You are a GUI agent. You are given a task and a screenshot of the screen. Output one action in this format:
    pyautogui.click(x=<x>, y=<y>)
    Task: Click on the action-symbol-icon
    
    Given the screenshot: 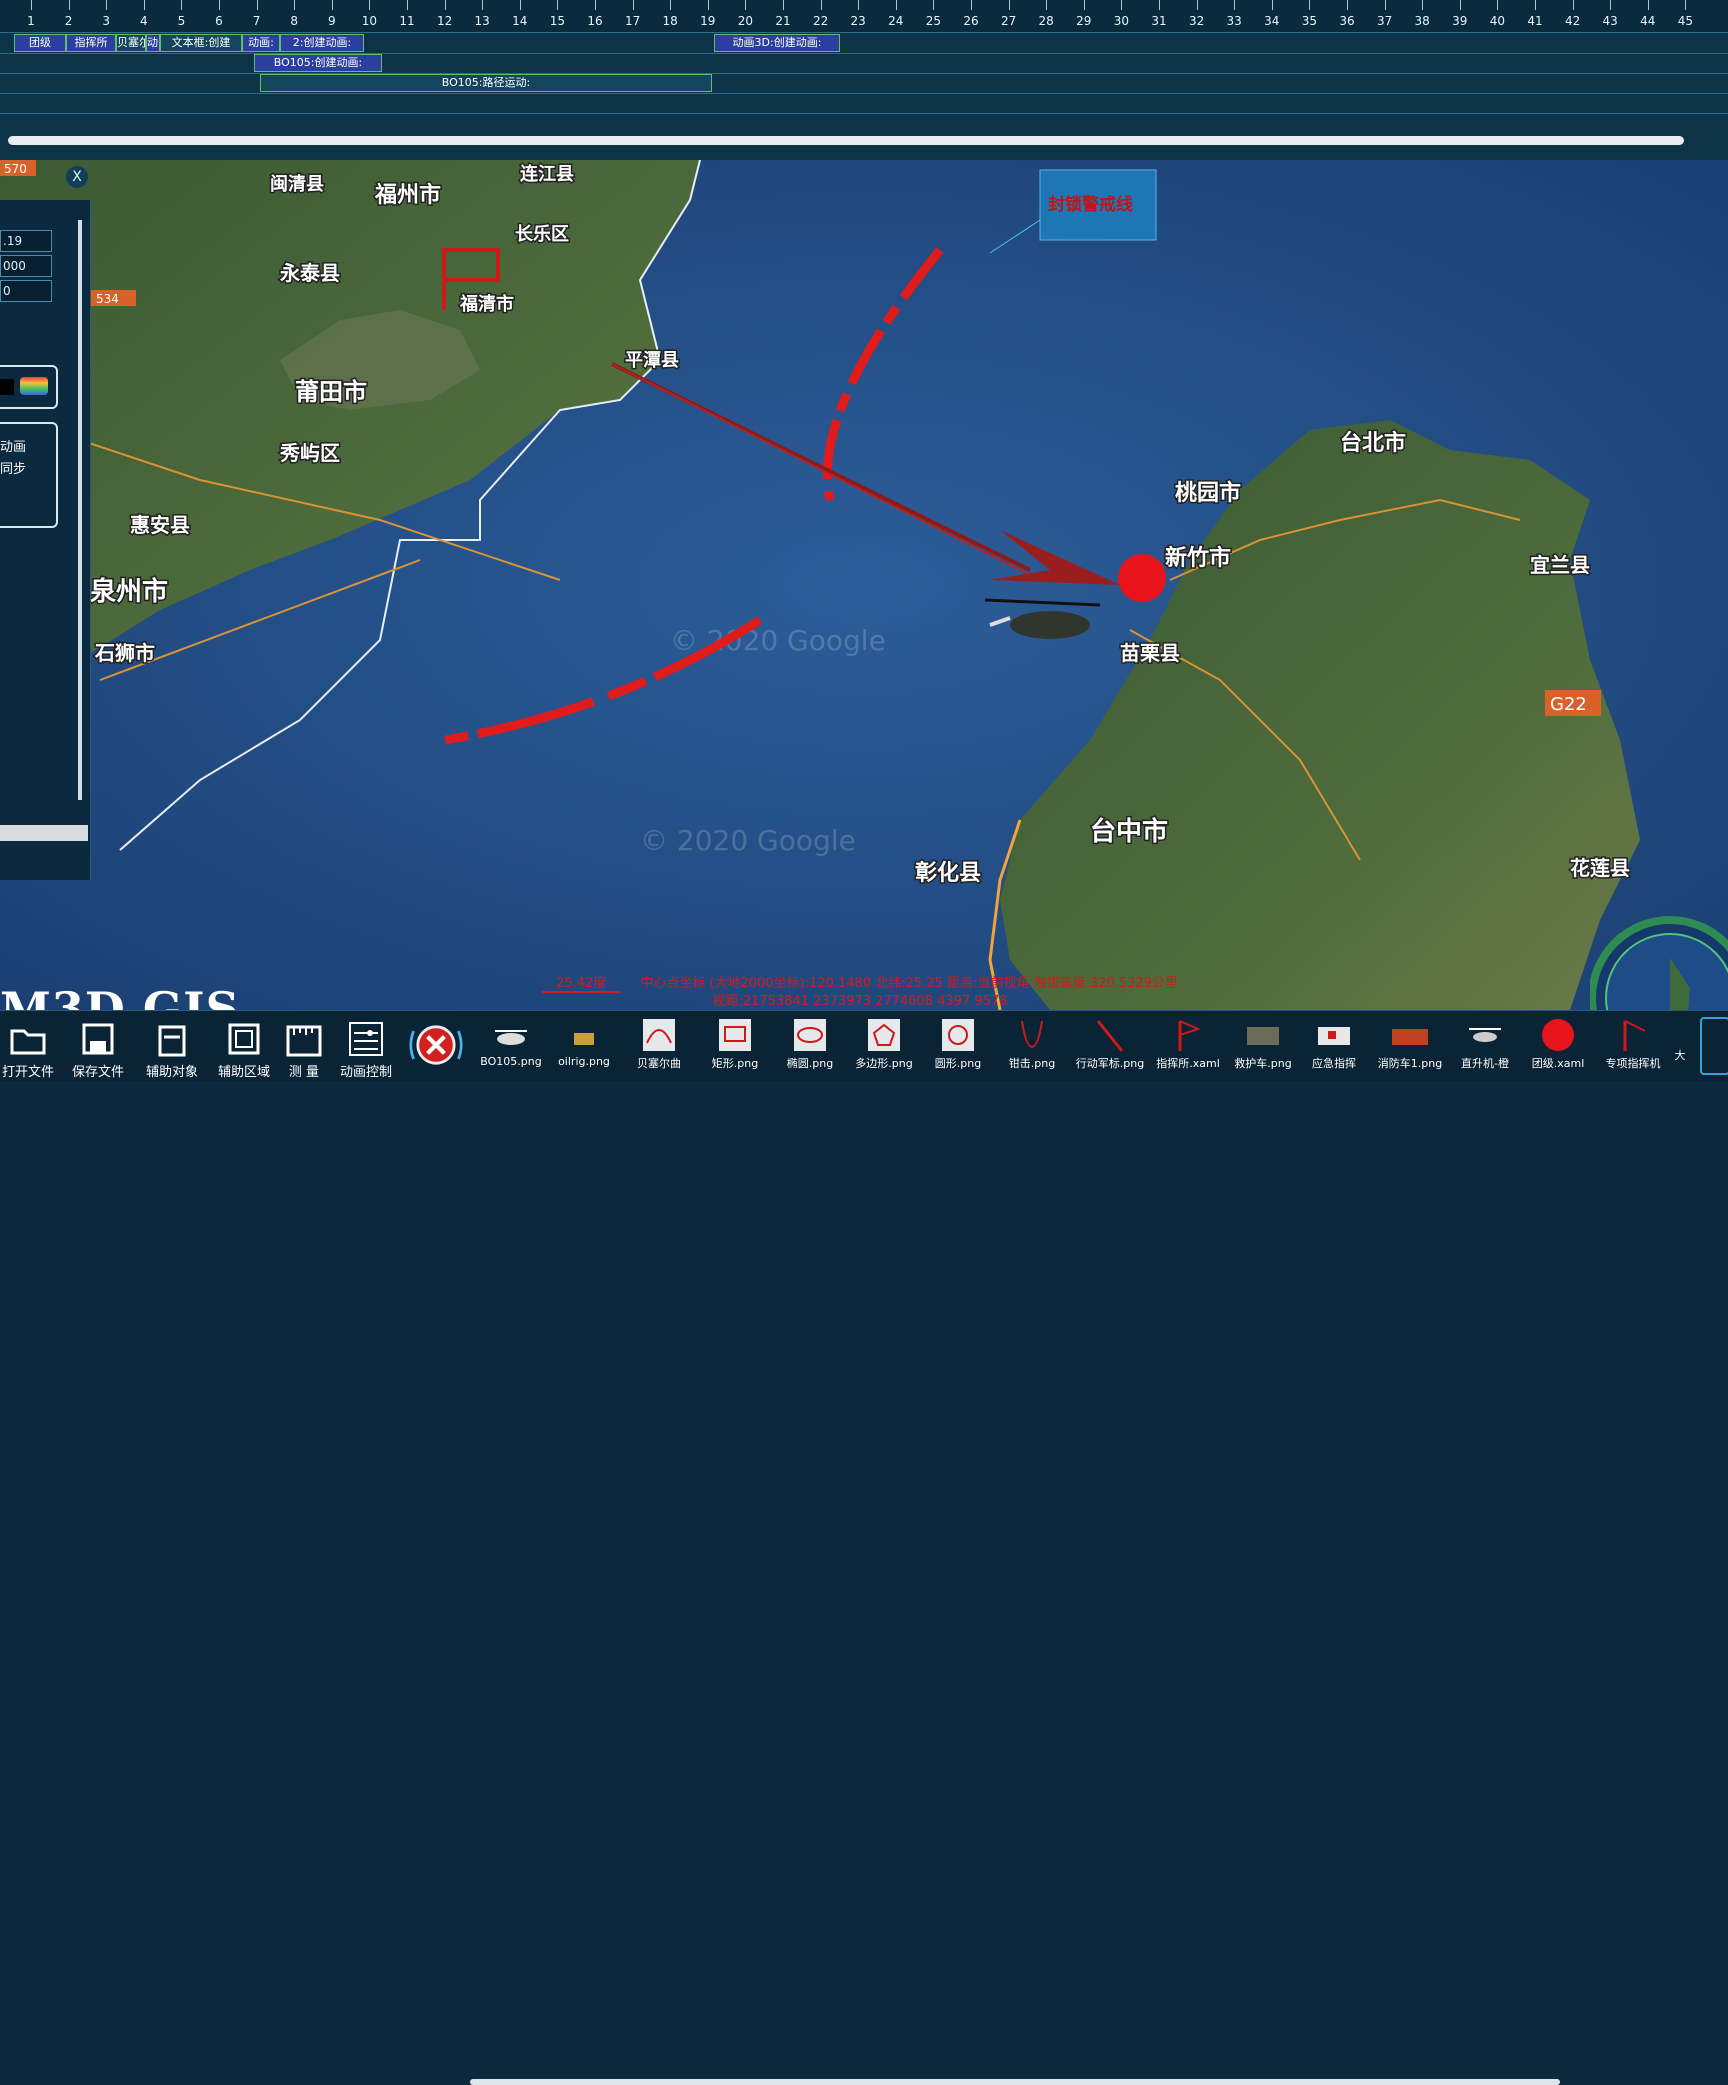 What is the action you would take?
    pyautogui.click(x=1110, y=1036)
    